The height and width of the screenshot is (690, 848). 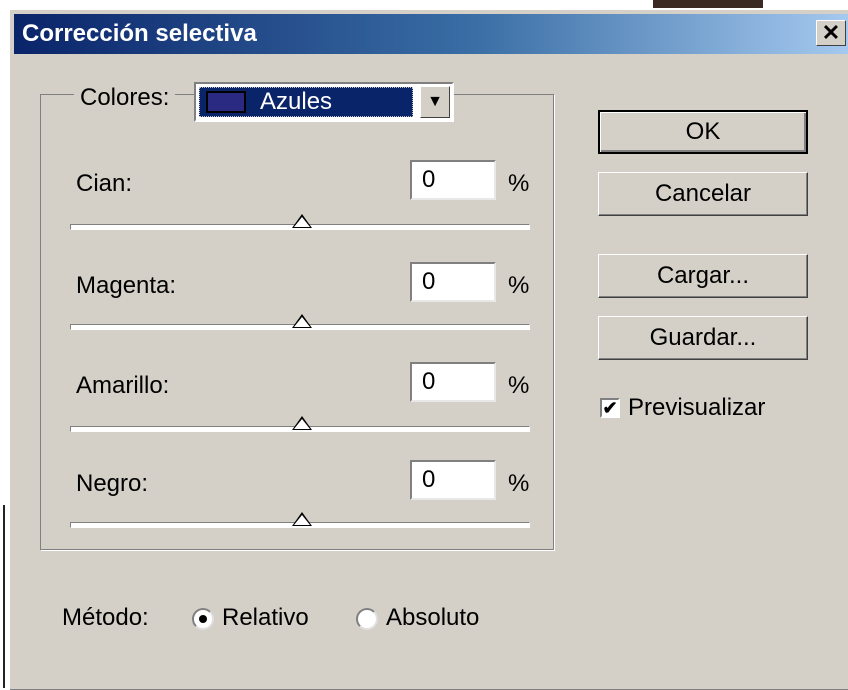 I want to click on preview-checkbox: ✔, so click(x=610, y=408).